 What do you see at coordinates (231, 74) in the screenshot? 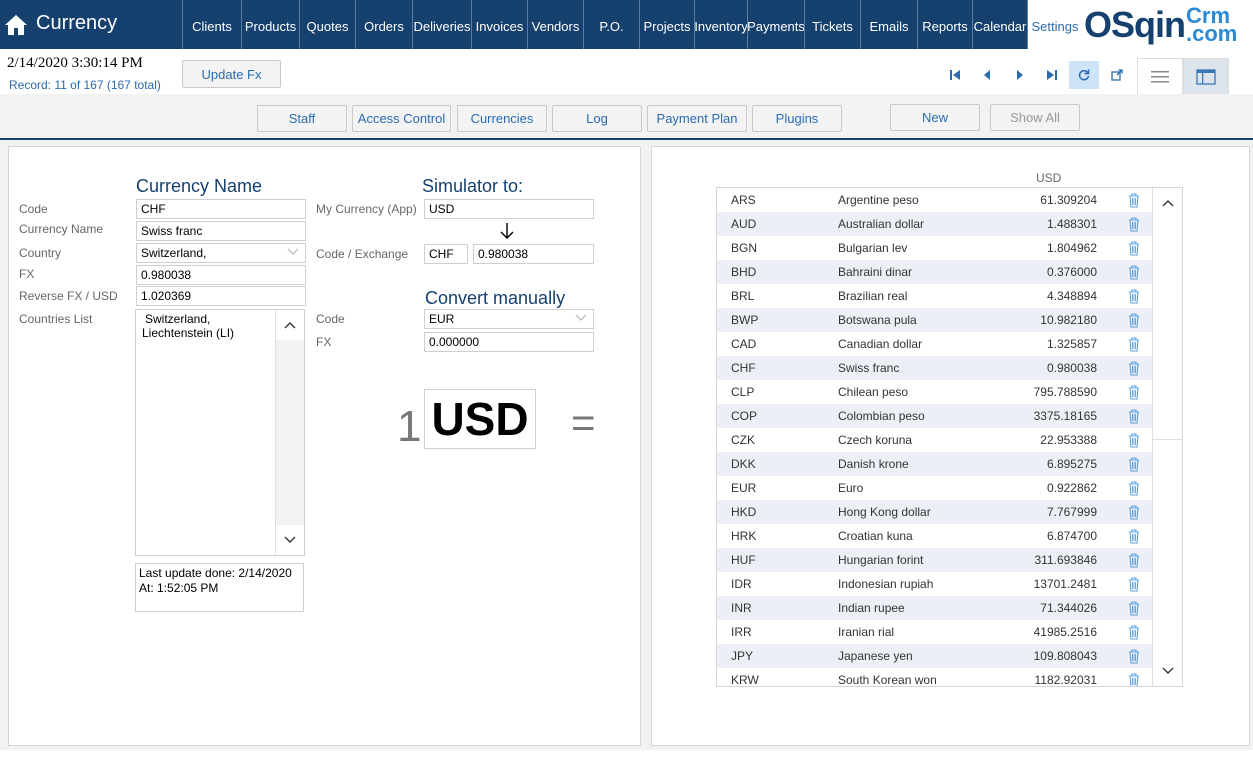
I see `update-fx-button: Update Fx` at bounding box center [231, 74].